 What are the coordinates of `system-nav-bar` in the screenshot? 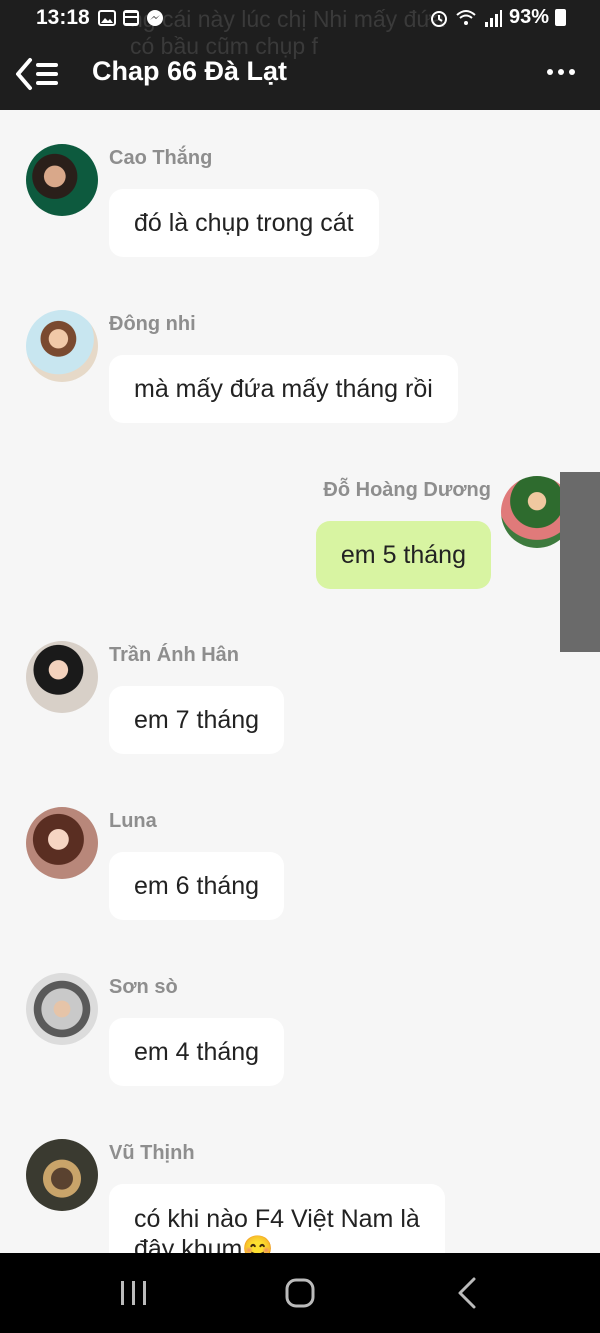 It's located at (300, 1293).